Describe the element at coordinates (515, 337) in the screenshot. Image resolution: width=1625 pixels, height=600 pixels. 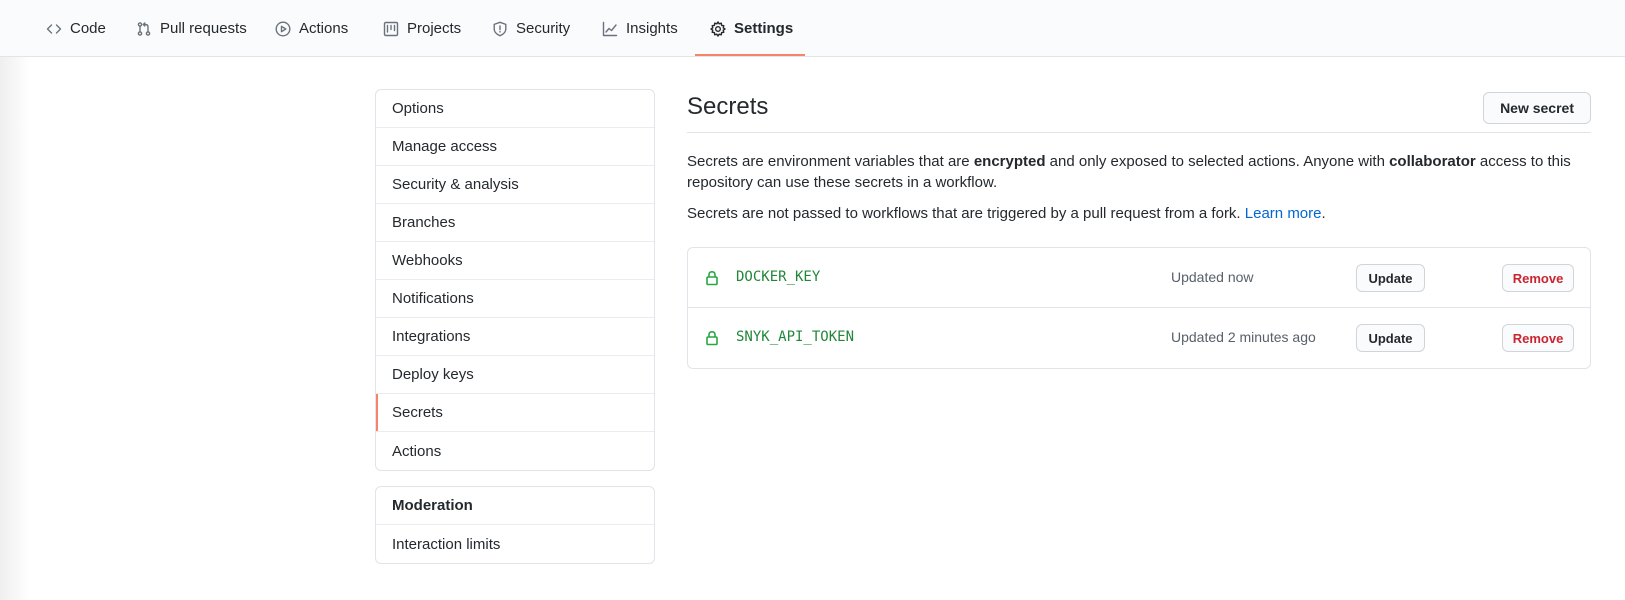
I see `sidebar-item-integrations: Integrations` at that location.